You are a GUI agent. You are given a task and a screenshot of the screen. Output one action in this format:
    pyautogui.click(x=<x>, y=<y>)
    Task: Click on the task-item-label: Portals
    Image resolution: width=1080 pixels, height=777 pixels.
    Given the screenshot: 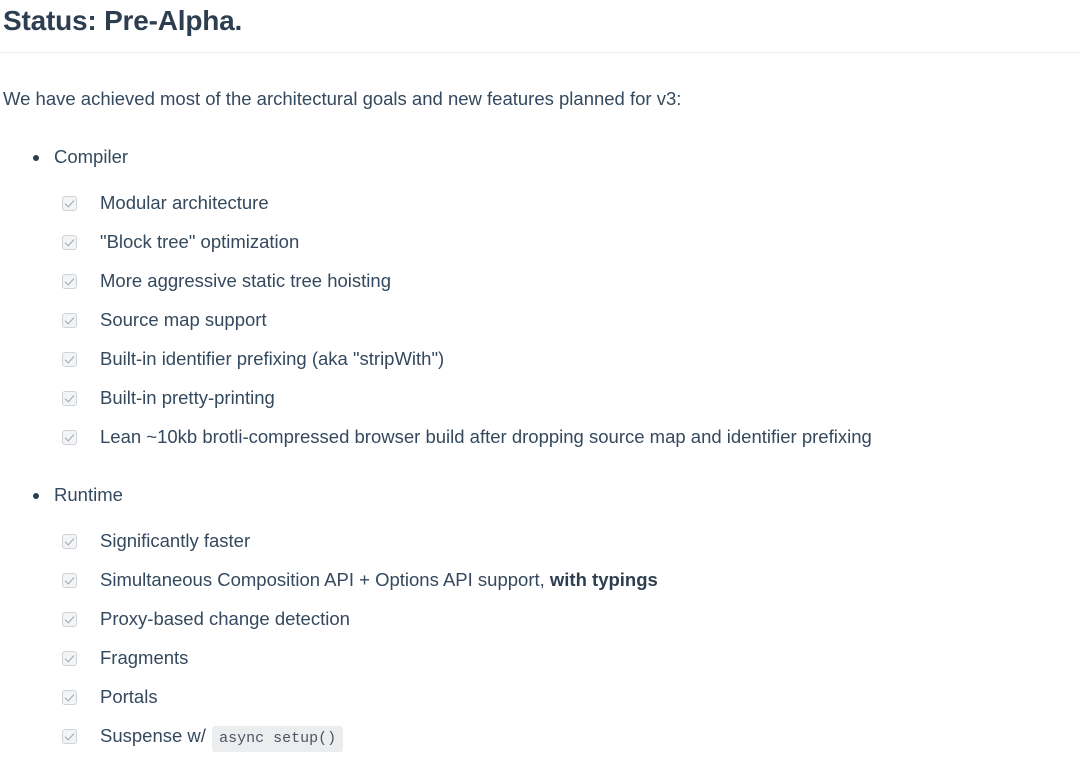 What is the action you would take?
    pyautogui.click(x=129, y=696)
    